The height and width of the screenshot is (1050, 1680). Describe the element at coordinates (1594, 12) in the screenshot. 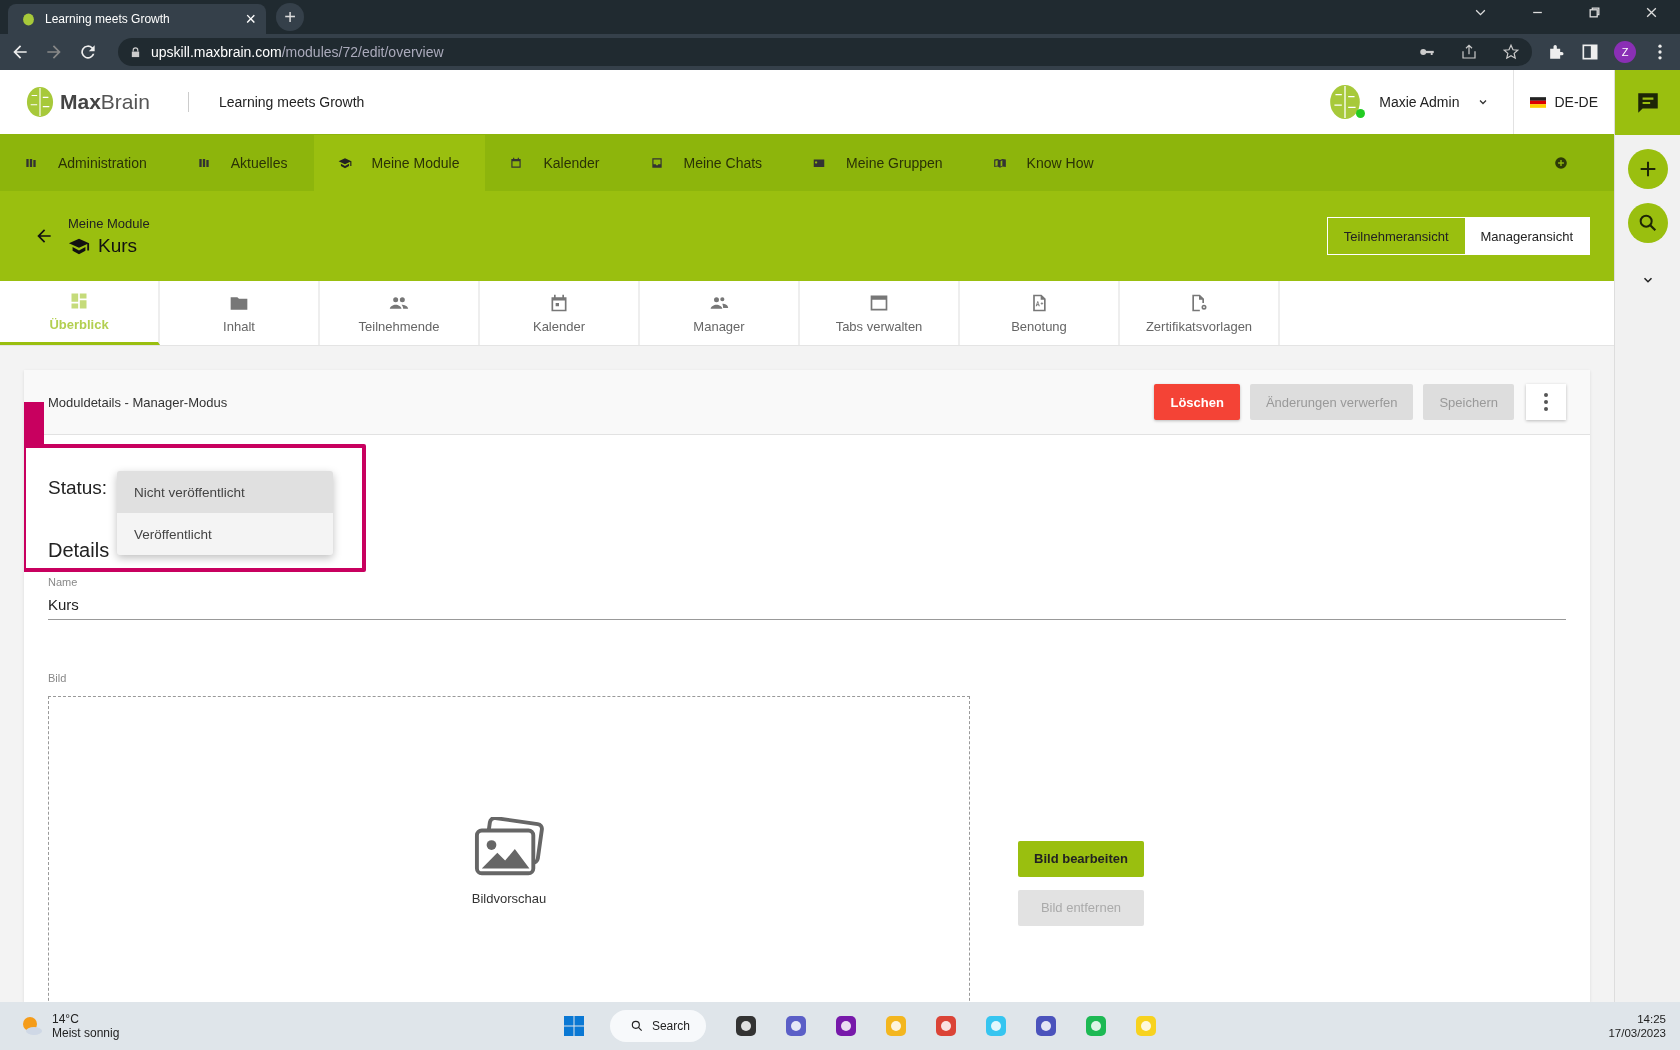

I see `restore-icon` at that location.